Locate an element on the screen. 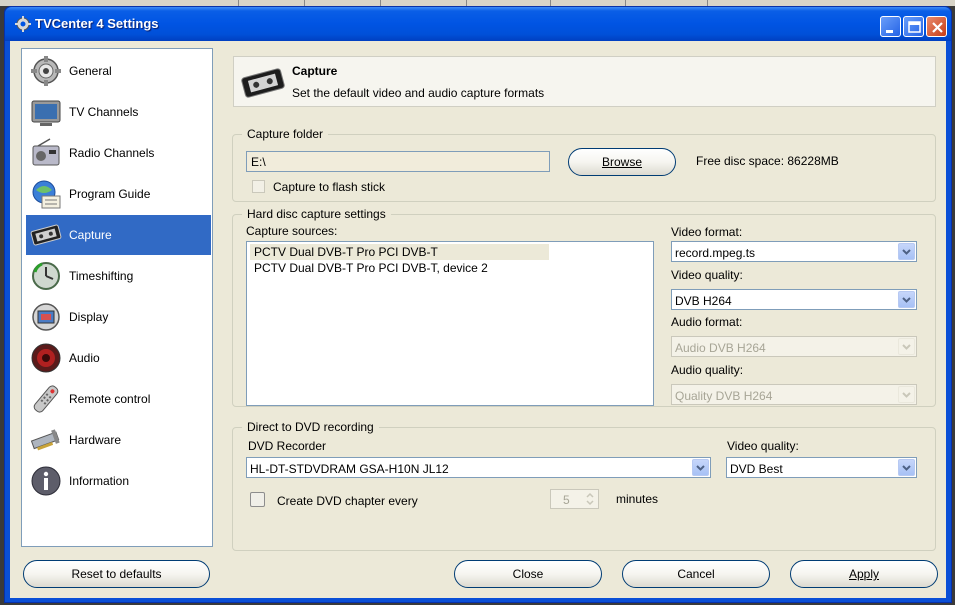 The image size is (955, 605). minimize-icon is located at coordinates (889, 31).